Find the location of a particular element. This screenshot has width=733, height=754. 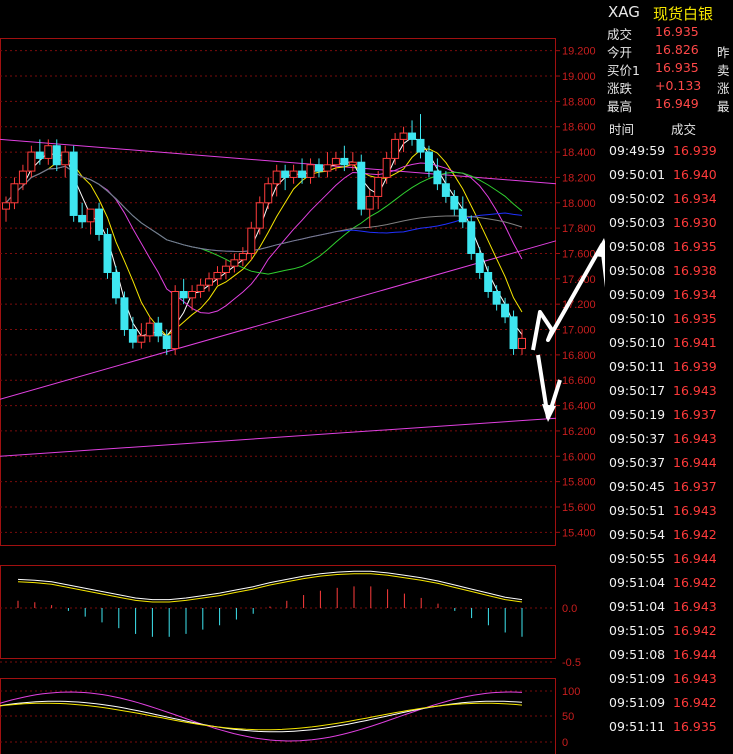

quote-value: +0.133 is located at coordinates (678, 85).